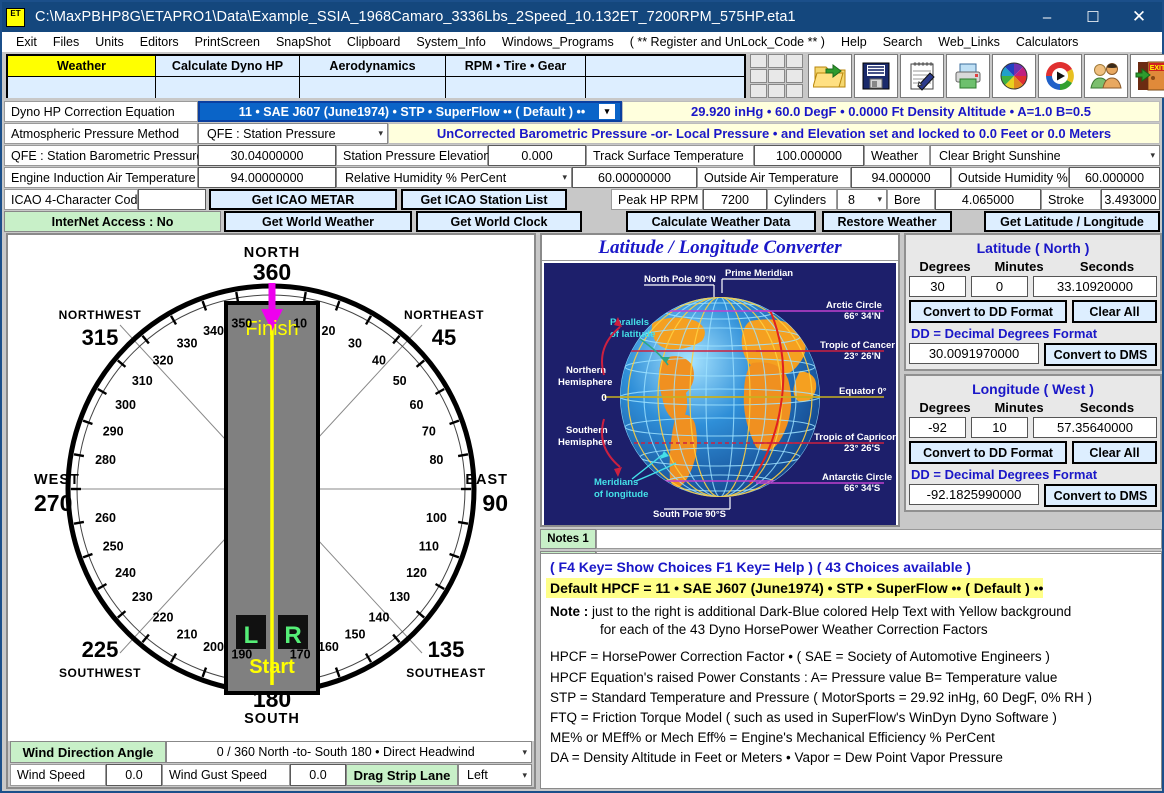  What do you see at coordinates (922, 76) in the screenshot?
I see `notepad-pen-icon` at bounding box center [922, 76].